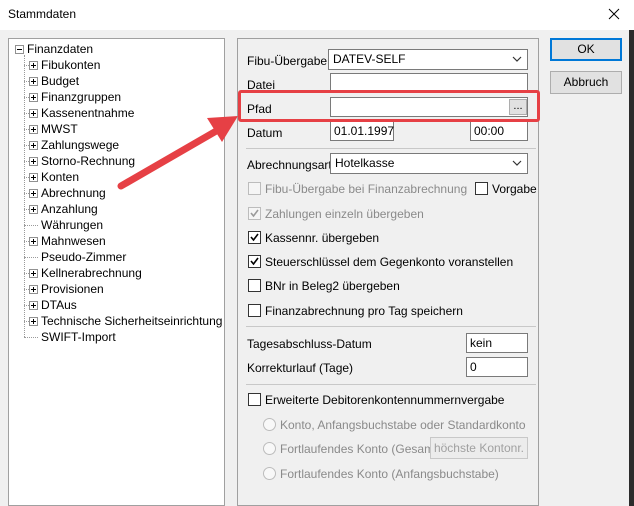  I want to click on tree-root-label: Finanzdaten, so click(60, 49).